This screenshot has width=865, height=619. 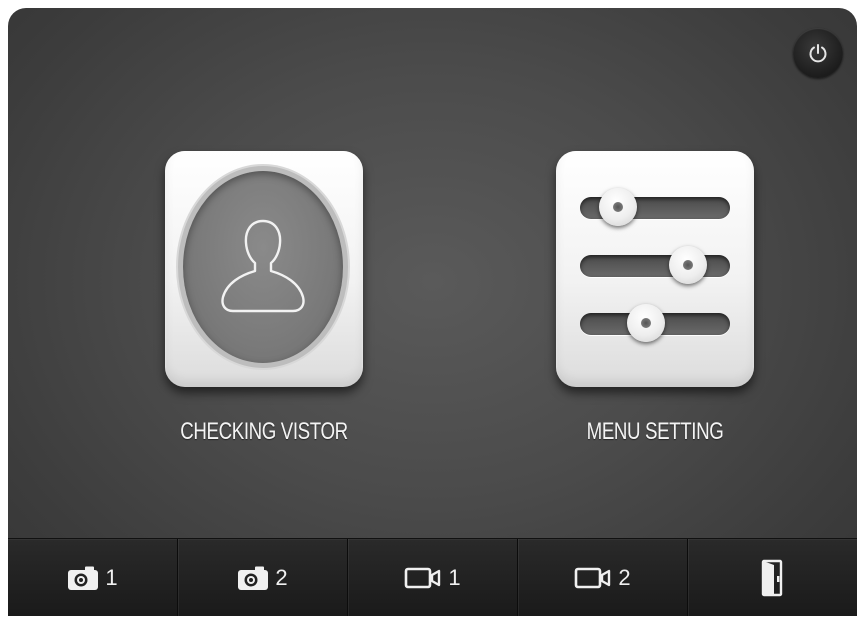 I want to click on video-1-button: 1, so click(x=432, y=577).